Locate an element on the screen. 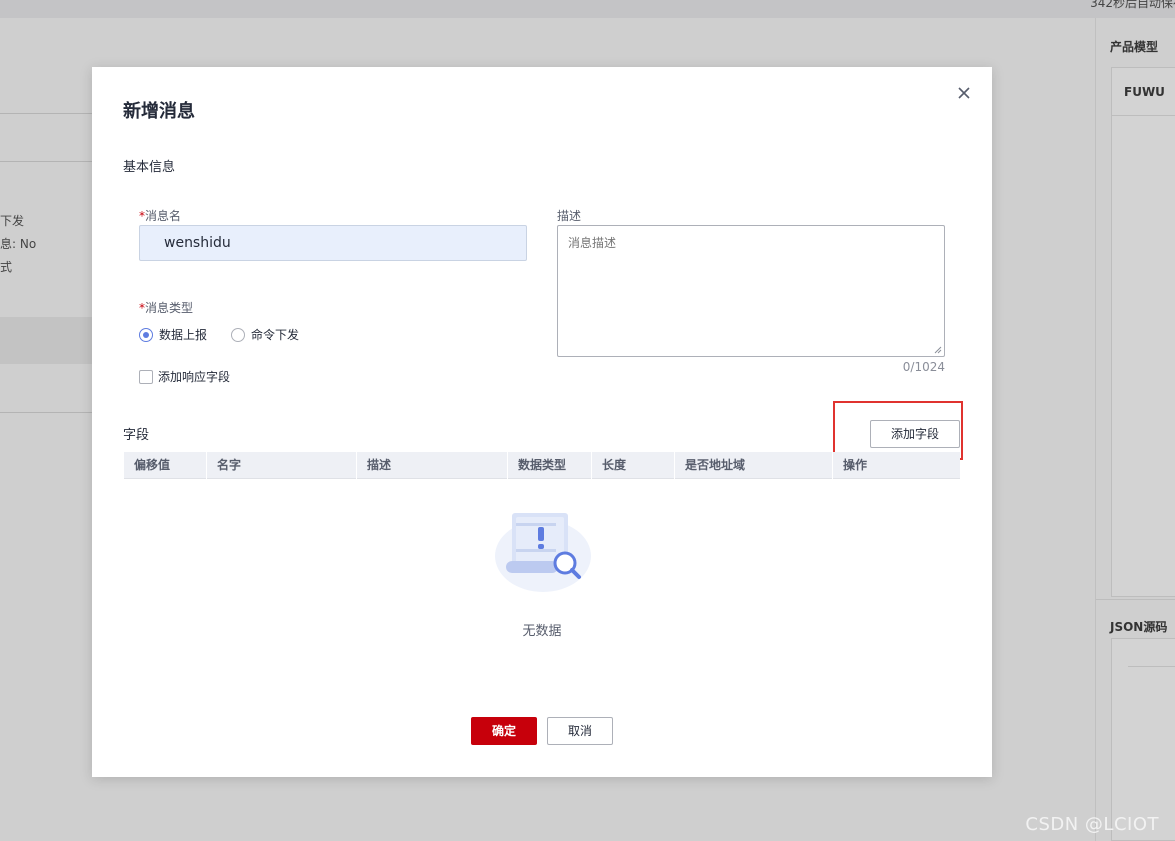 The height and width of the screenshot is (841, 1175). radio-checked-icon is located at coordinates (146, 334).